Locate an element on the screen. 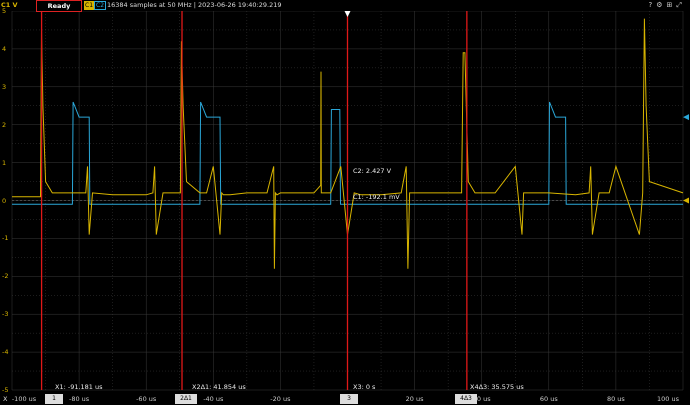  c1-level-marker-icon is located at coordinates (686, 200).